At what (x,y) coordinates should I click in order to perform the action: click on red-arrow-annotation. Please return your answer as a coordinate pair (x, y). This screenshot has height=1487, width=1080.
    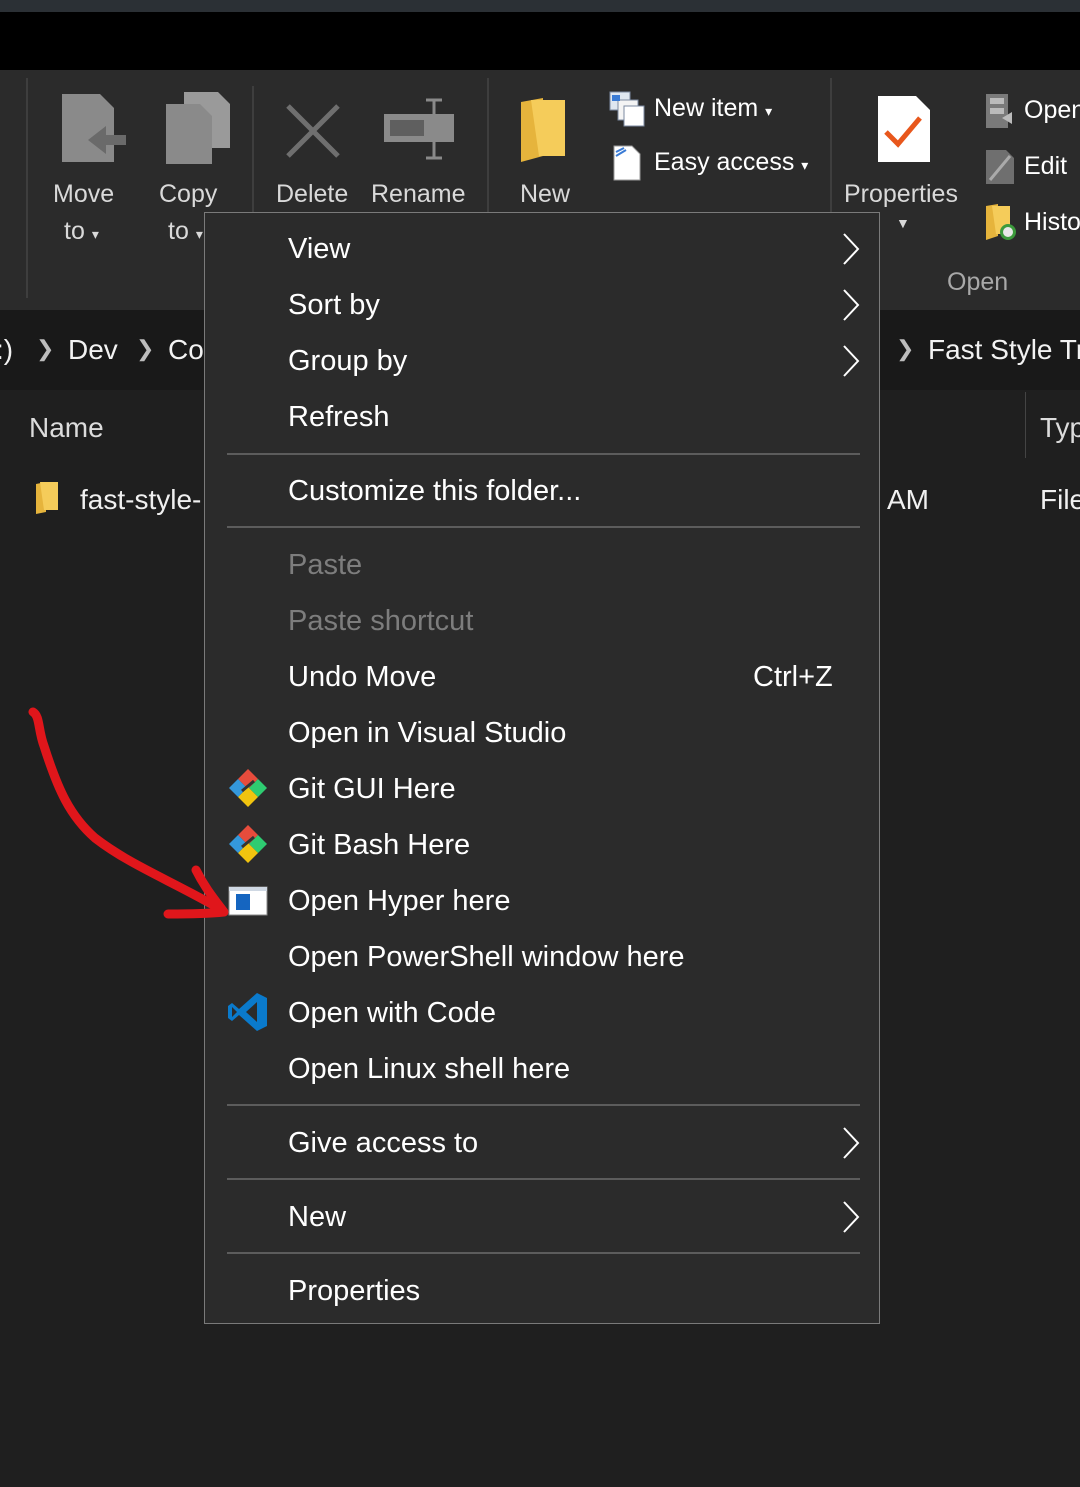
    Looking at the image, I should click on (128, 813).